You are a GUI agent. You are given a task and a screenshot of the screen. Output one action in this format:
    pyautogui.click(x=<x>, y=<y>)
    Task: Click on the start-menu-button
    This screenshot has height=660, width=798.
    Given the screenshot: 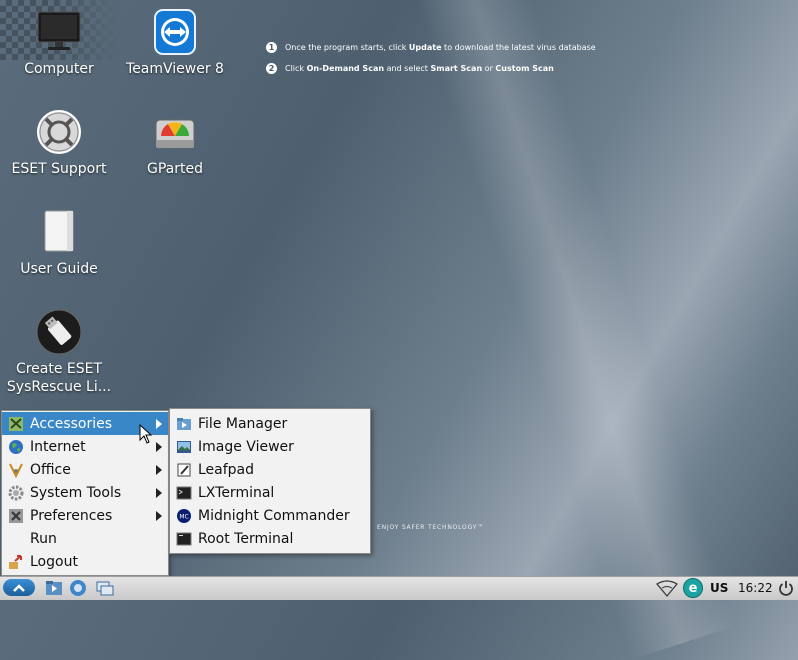 What is the action you would take?
    pyautogui.click(x=19, y=587)
    